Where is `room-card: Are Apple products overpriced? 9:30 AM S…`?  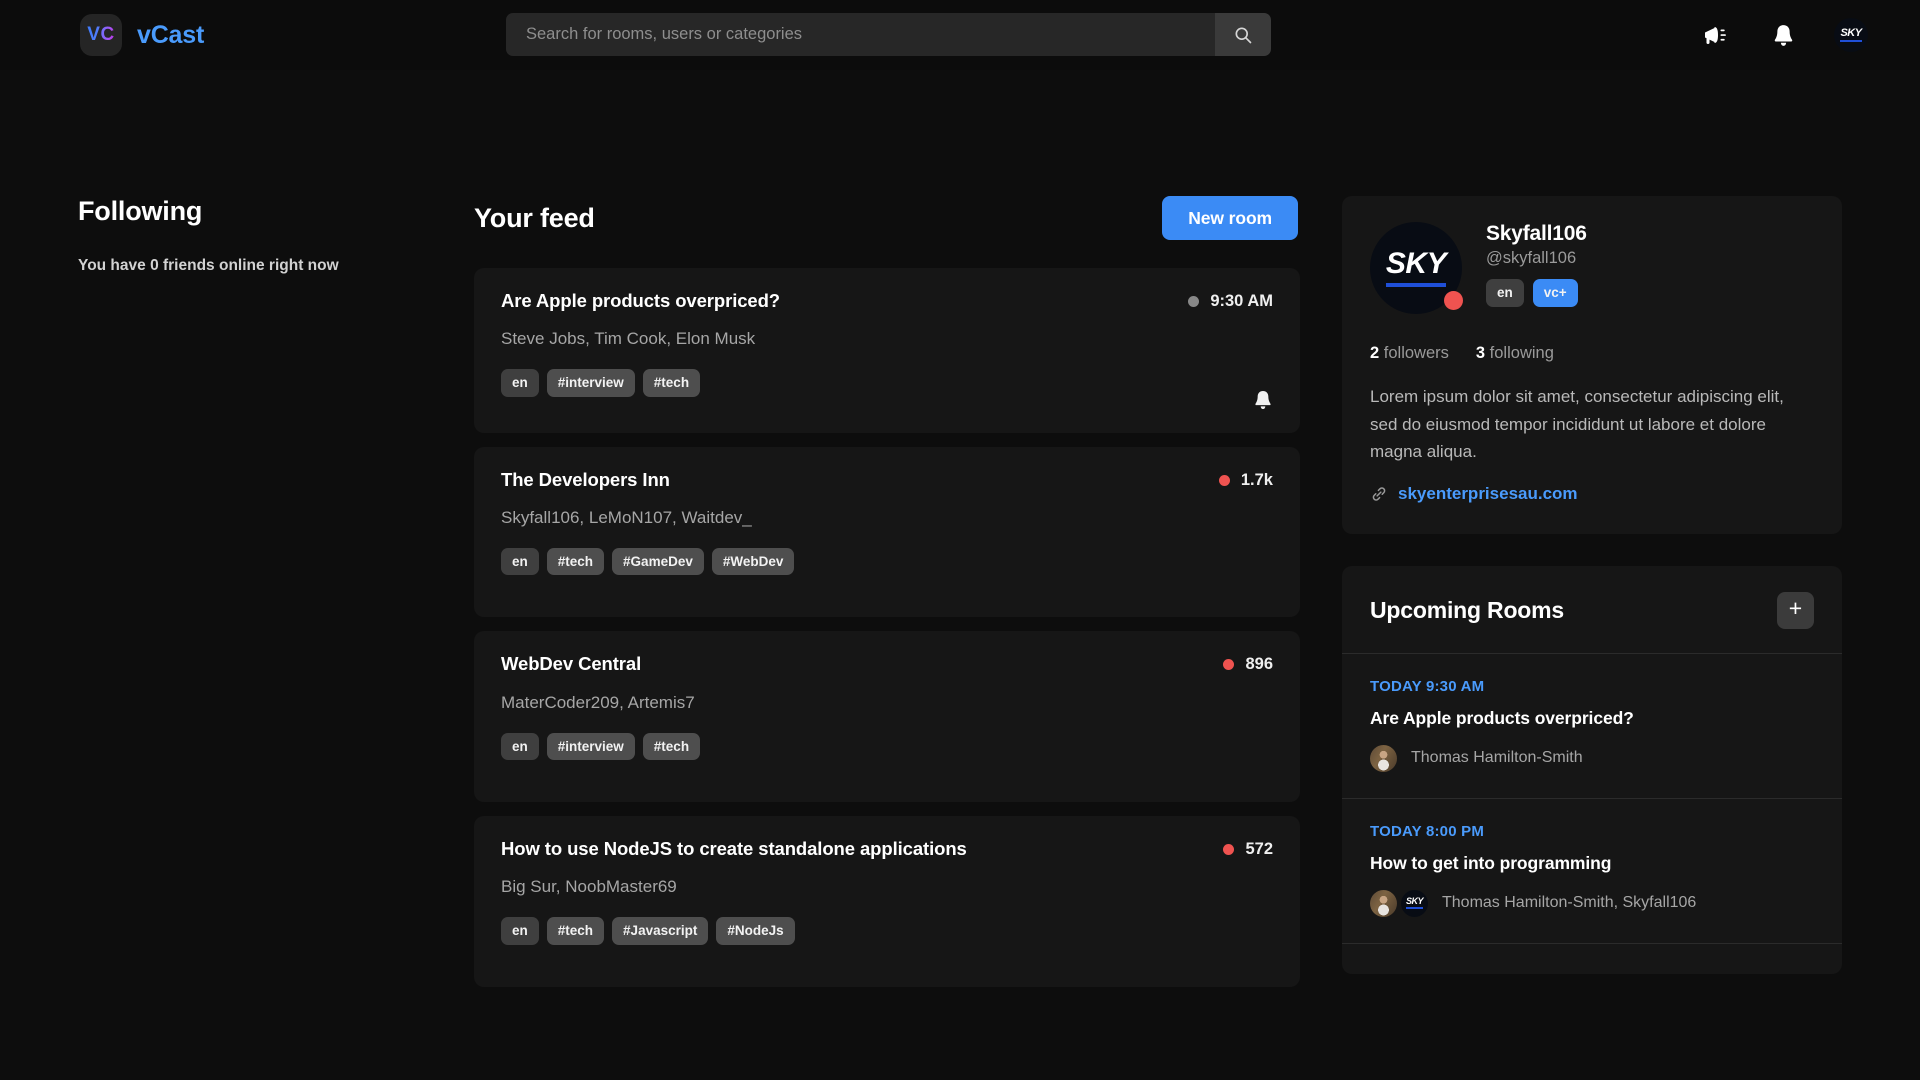
room-card: Are Apple products overpriced? 9:30 AM S… is located at coordinates (887, 350).